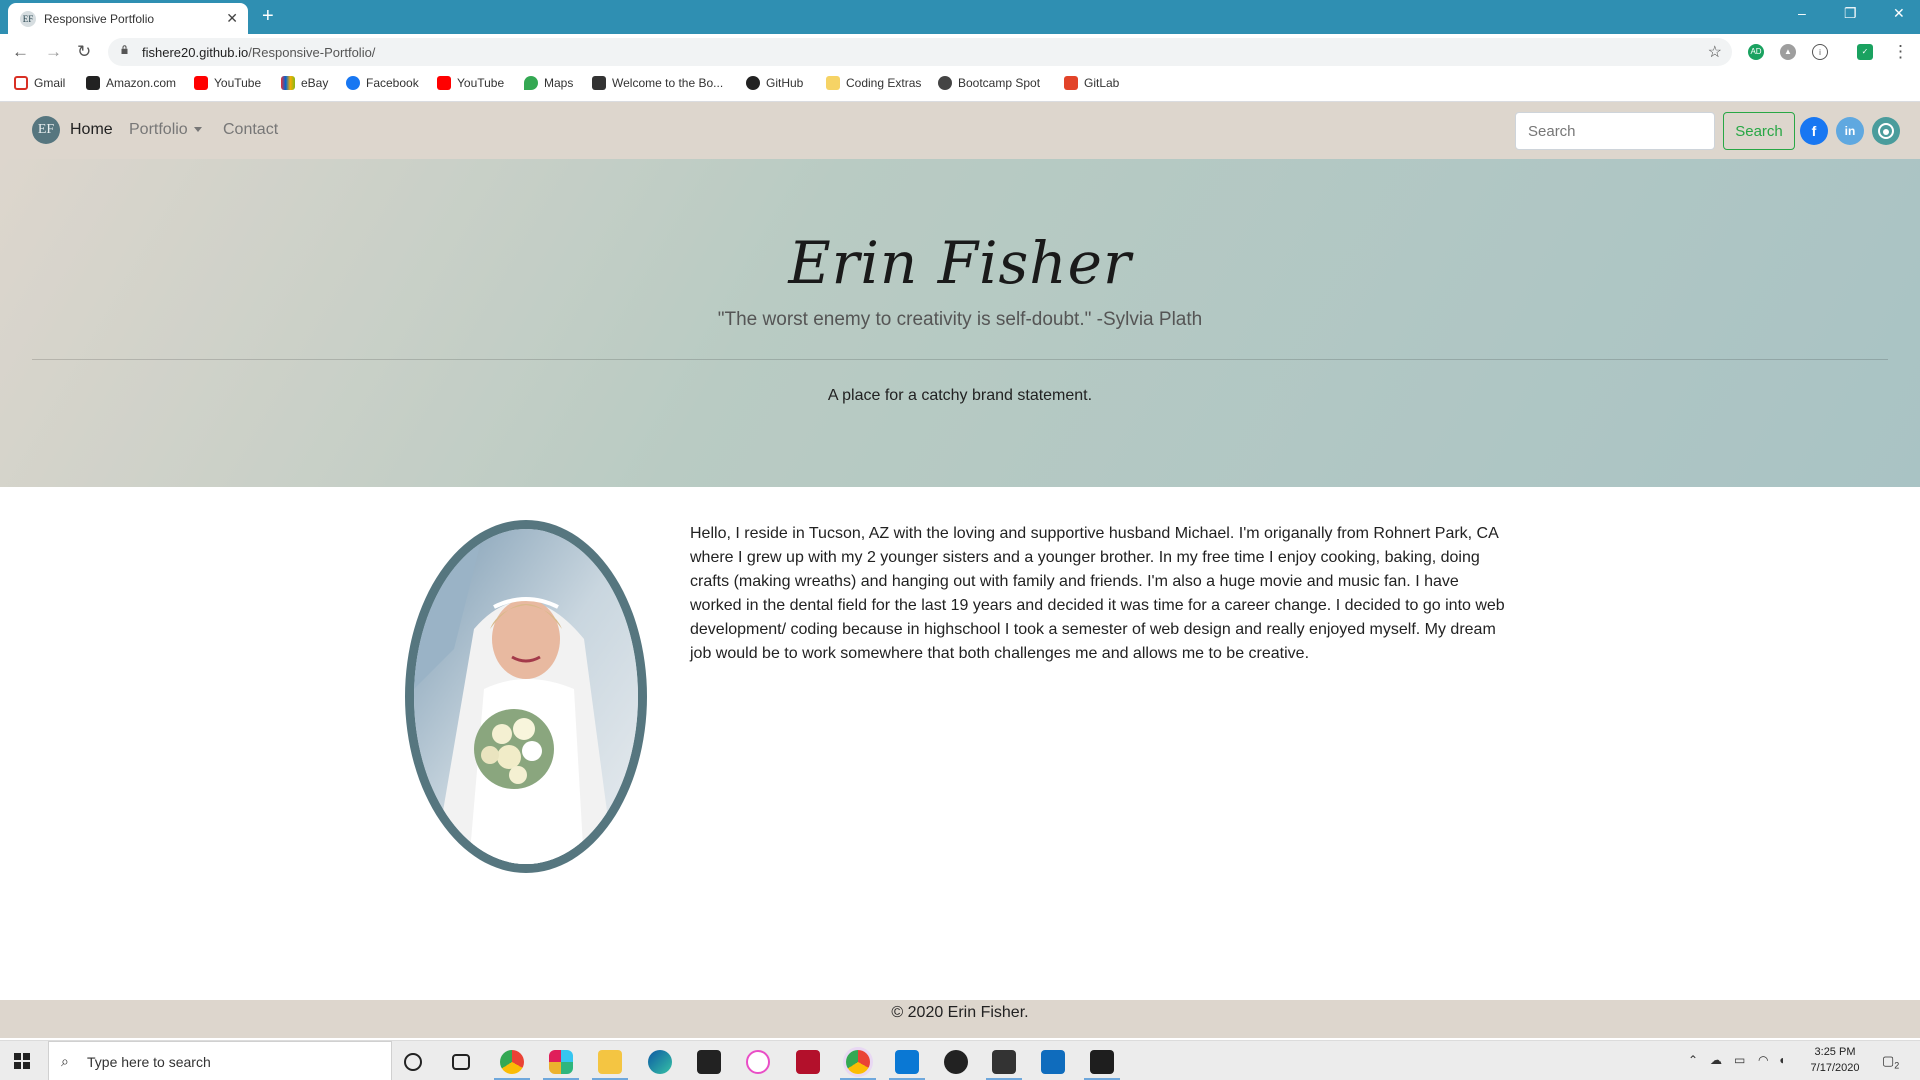 This screenshot has height=1080, width=1920. What do you see at coordinates (774, 83) in the screenshot?
I see `bookmark-github: GitHub` at bounding box center [774, 83].